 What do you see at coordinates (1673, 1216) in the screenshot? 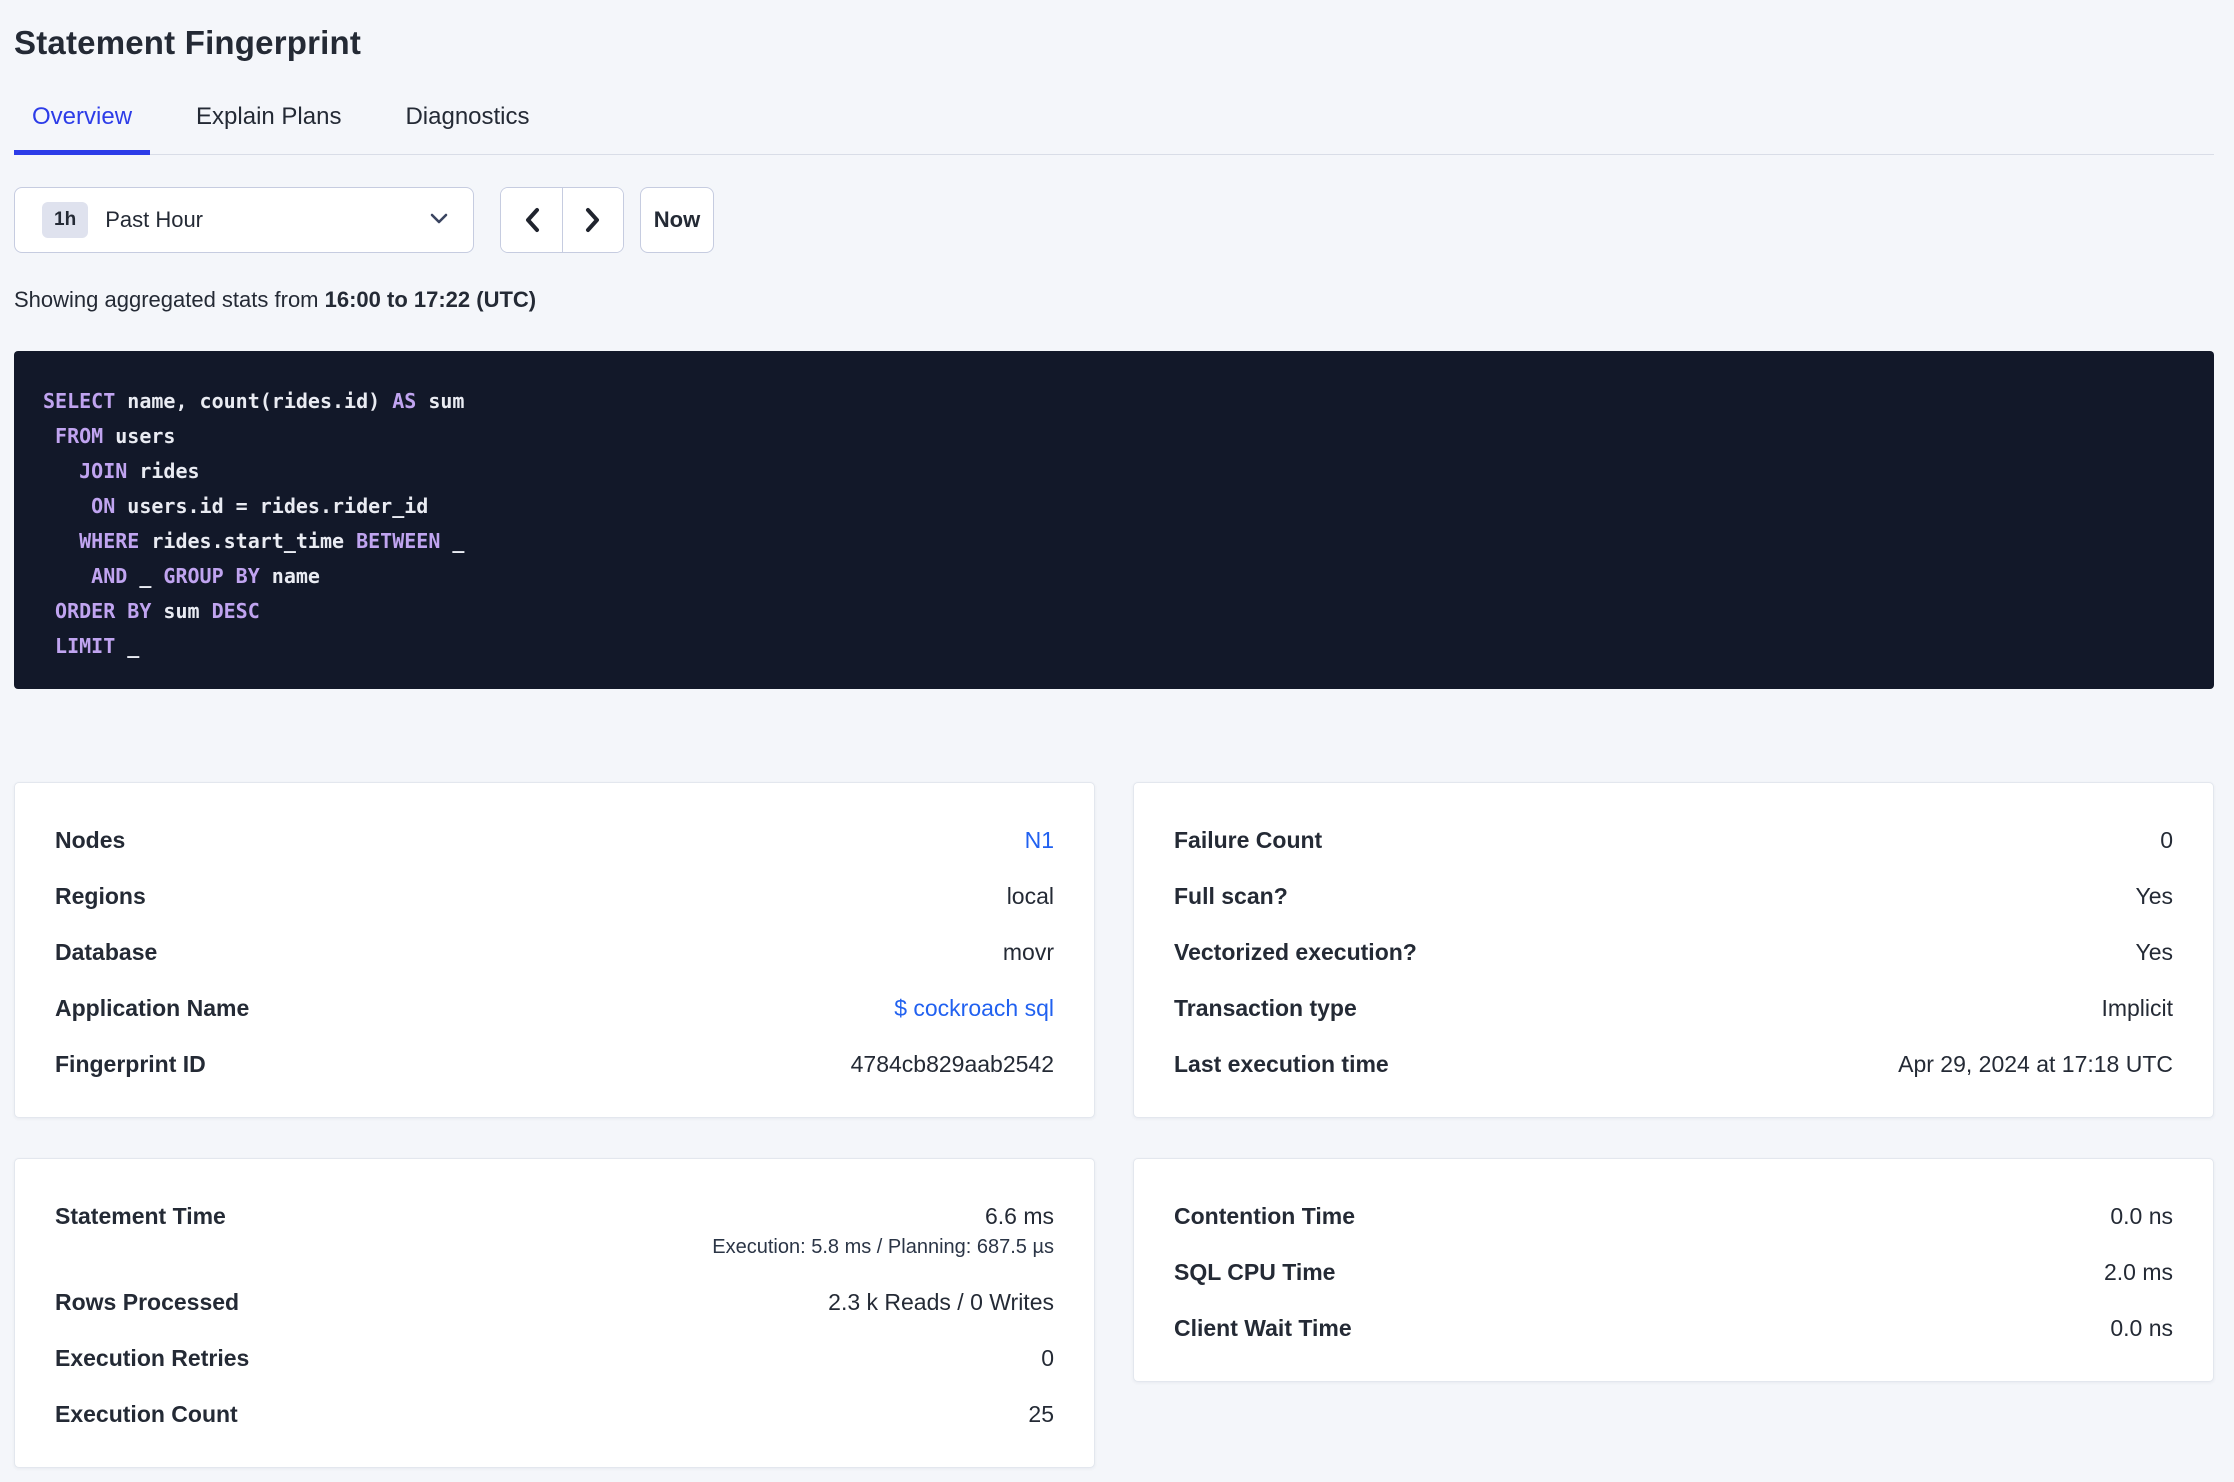
I see `detail-row: Contention Time 0.0 ns` at bounding box center [1673, 1216].